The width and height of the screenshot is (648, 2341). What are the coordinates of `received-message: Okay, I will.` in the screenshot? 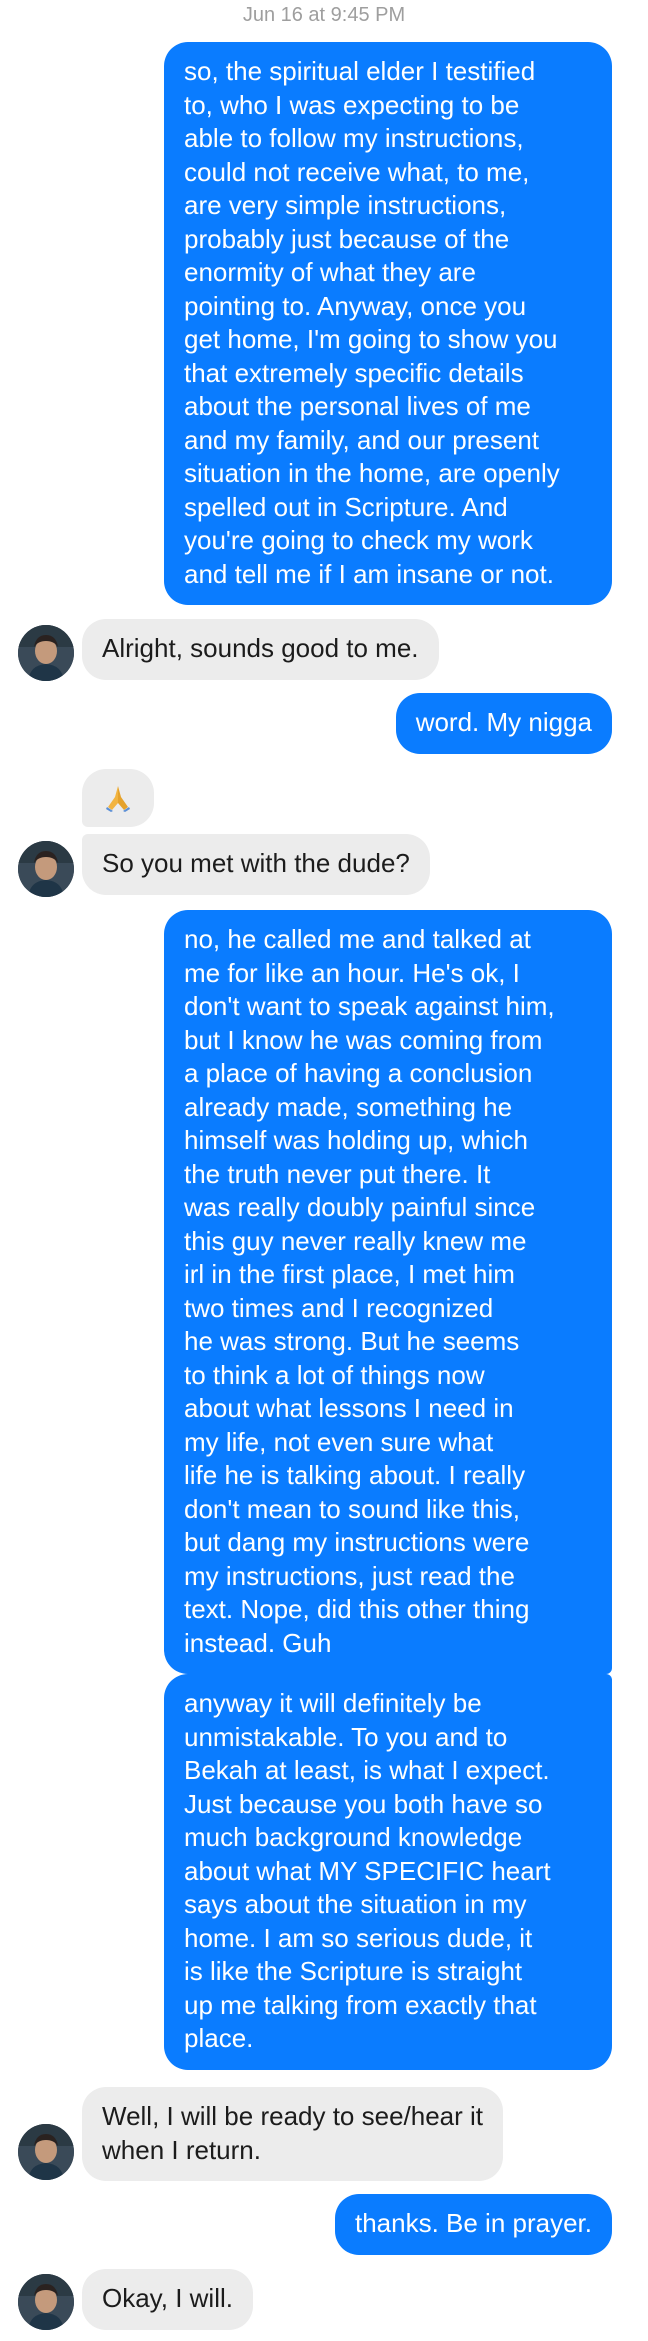 It's located at (167, 2299).